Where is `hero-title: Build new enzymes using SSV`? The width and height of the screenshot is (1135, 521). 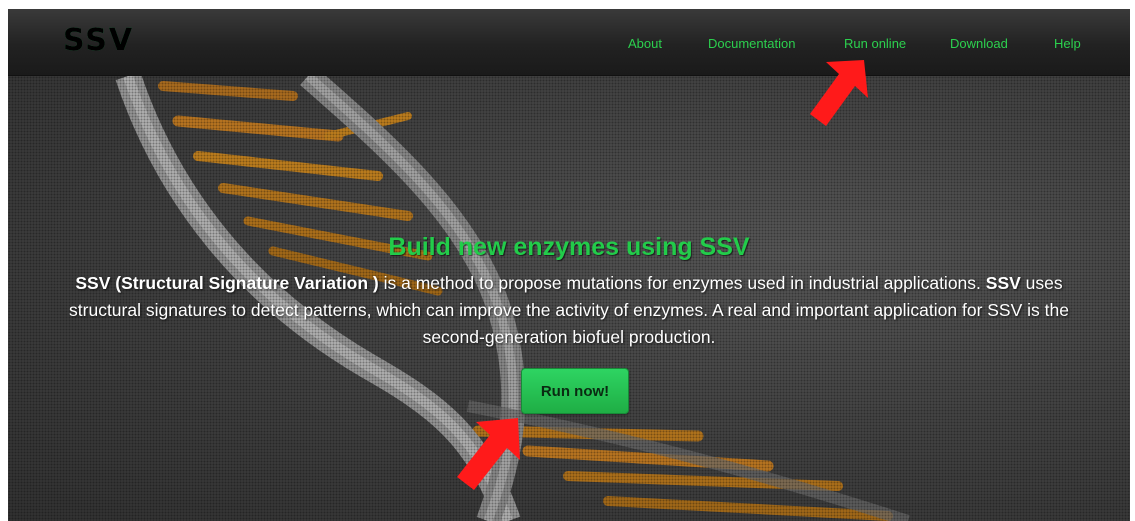 hero-title: Build new enzymes using SSV is located at coordinates (569, 247).